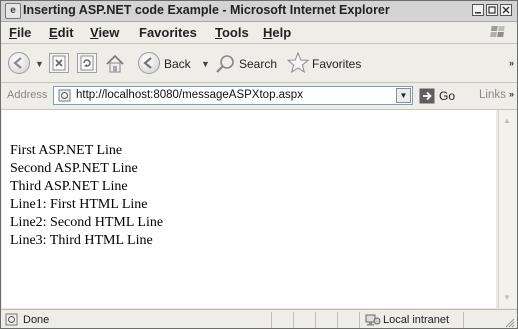  I want to click on menu-favorites-first: F, so click(143, 32).